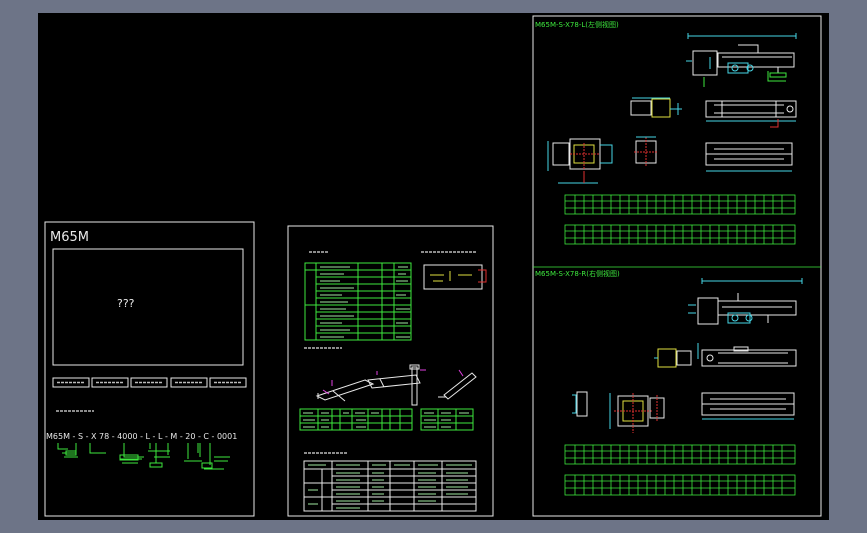 The width and height of the screenshot is (867, 533). Describe the element at coordinates (126, 303) in the screenshot. I see `image-placeholder: ???` at that location.